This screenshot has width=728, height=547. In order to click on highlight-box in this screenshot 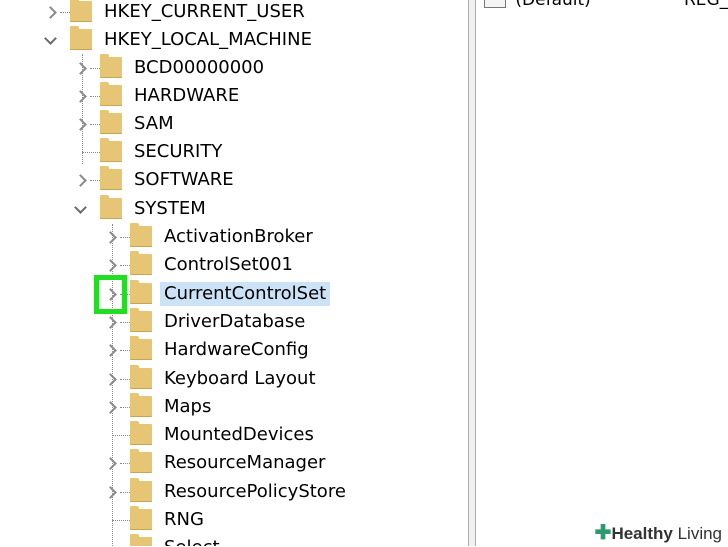, I will do `click(110, 294)`.